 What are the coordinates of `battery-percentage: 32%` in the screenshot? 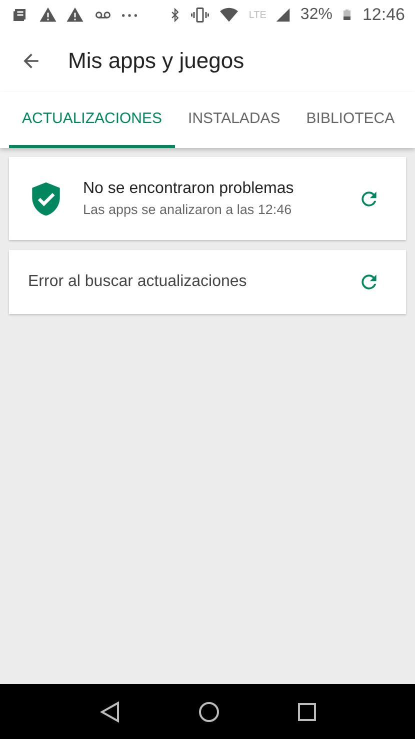 It's located at (316, 15).